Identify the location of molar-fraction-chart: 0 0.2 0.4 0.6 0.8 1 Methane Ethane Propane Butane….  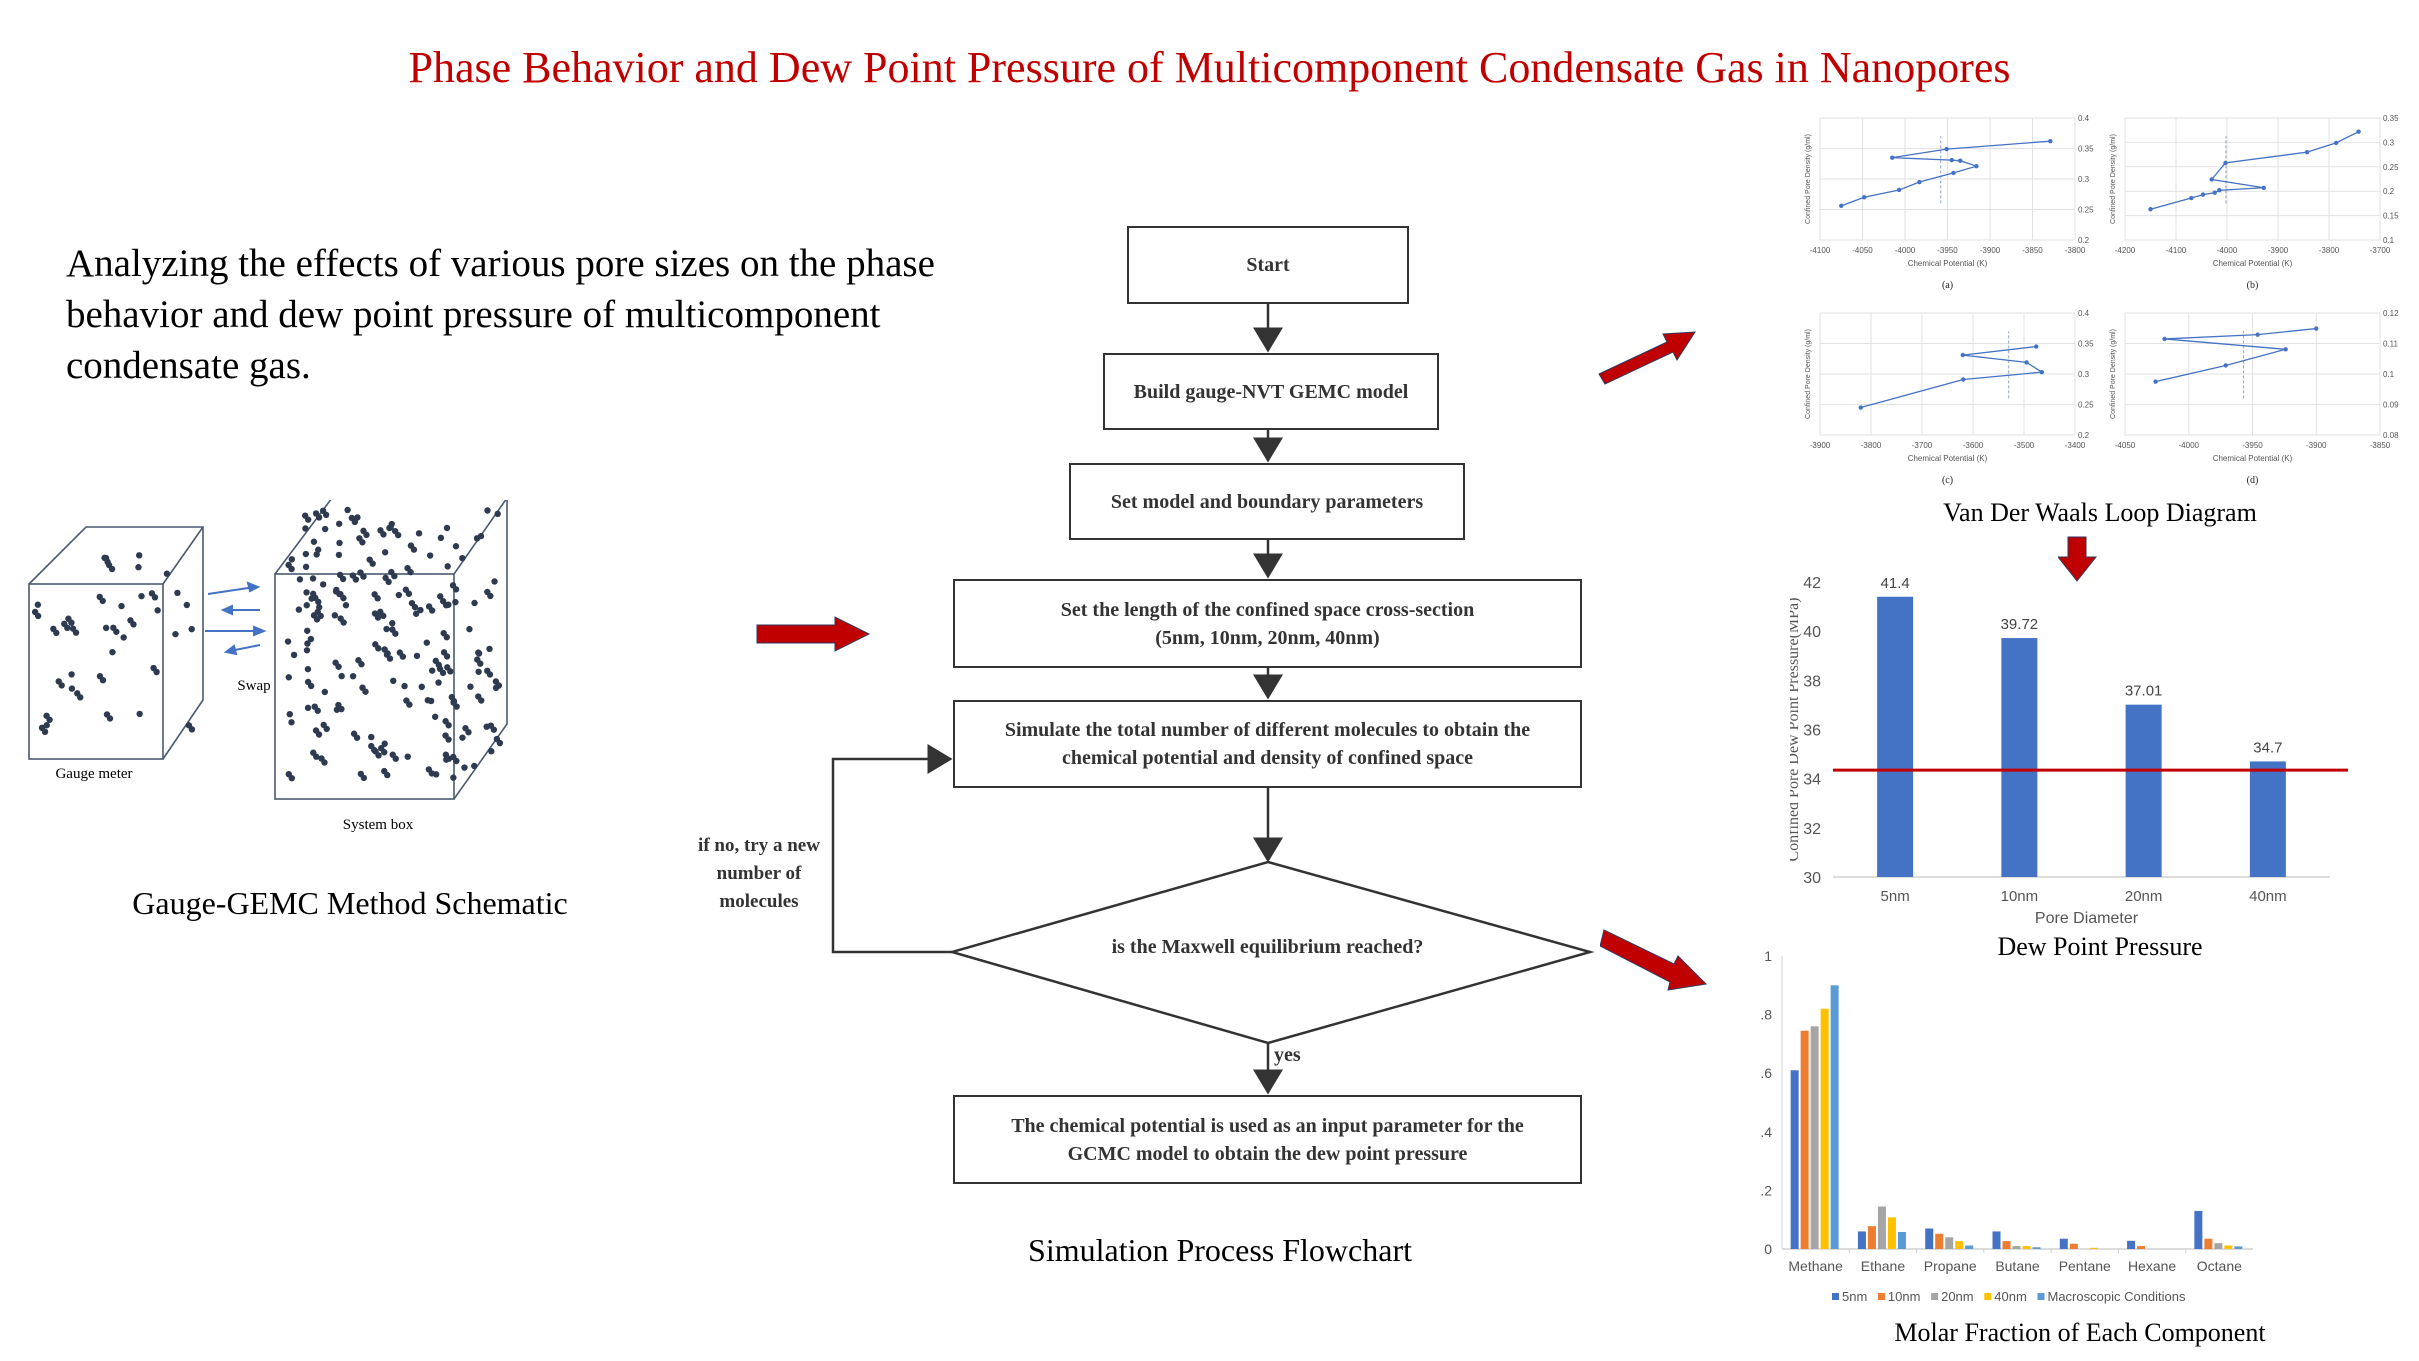
(2006, 1127).